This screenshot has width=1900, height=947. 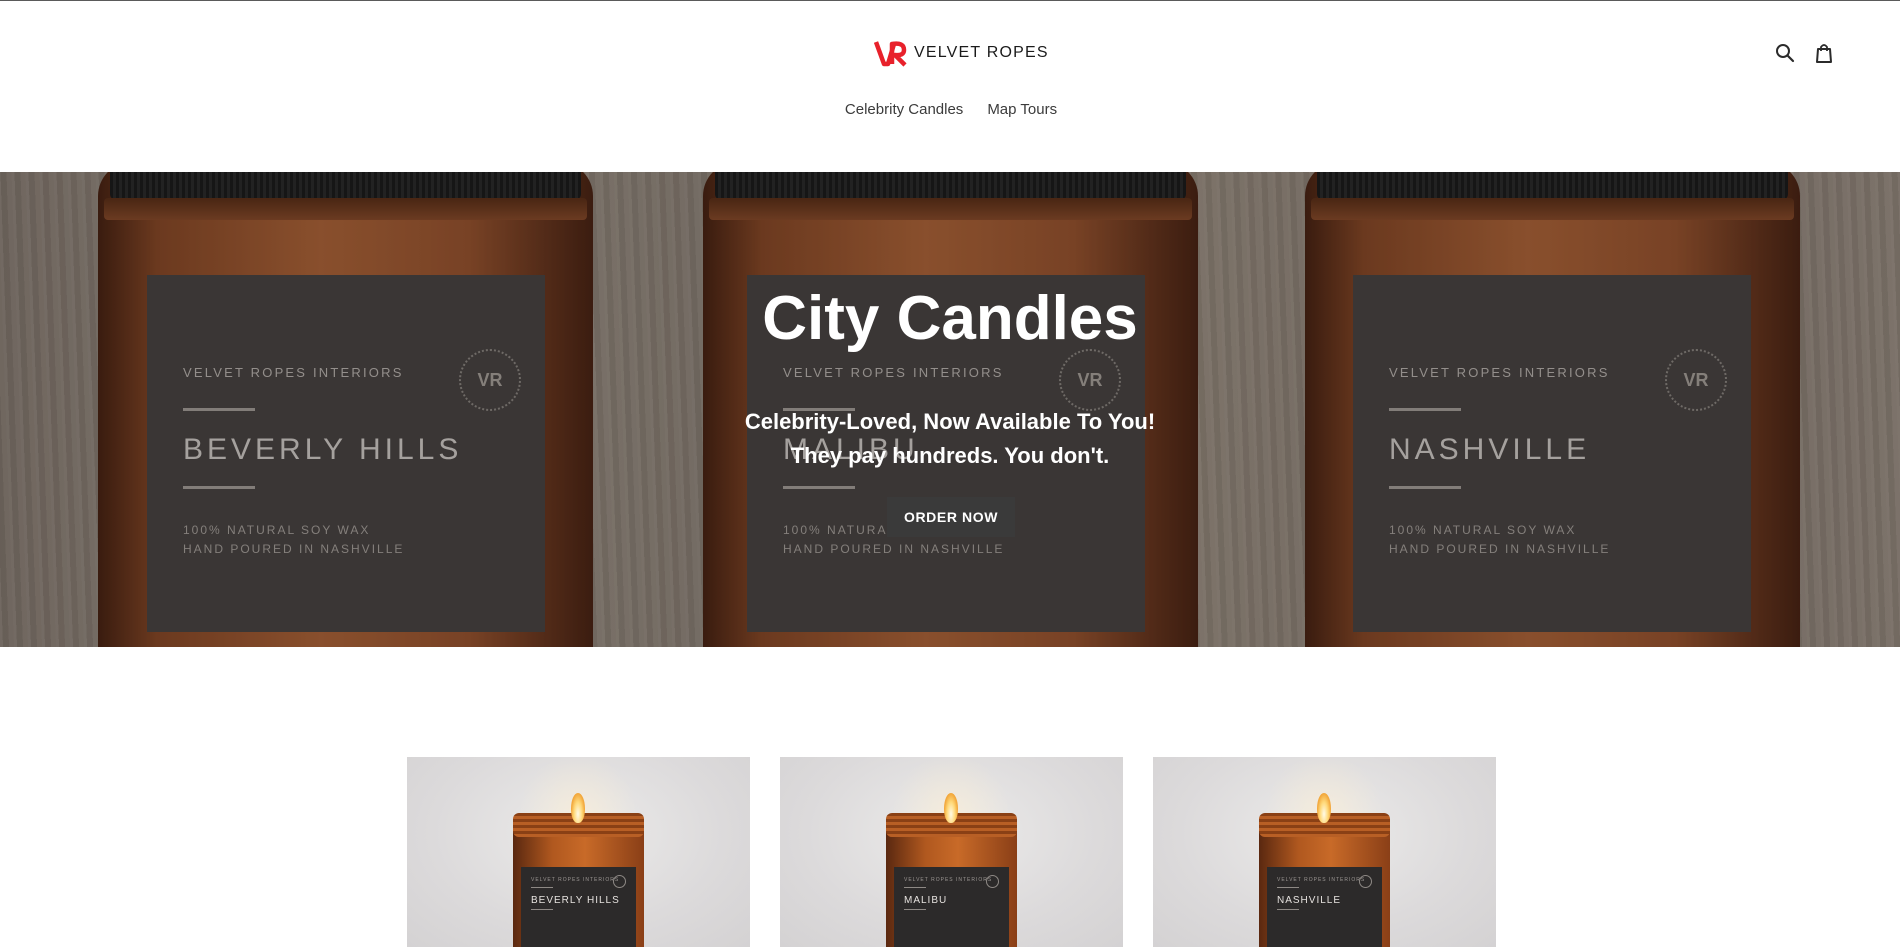 I want to click on hero-title: City Candles, so click(x=950, y=318).